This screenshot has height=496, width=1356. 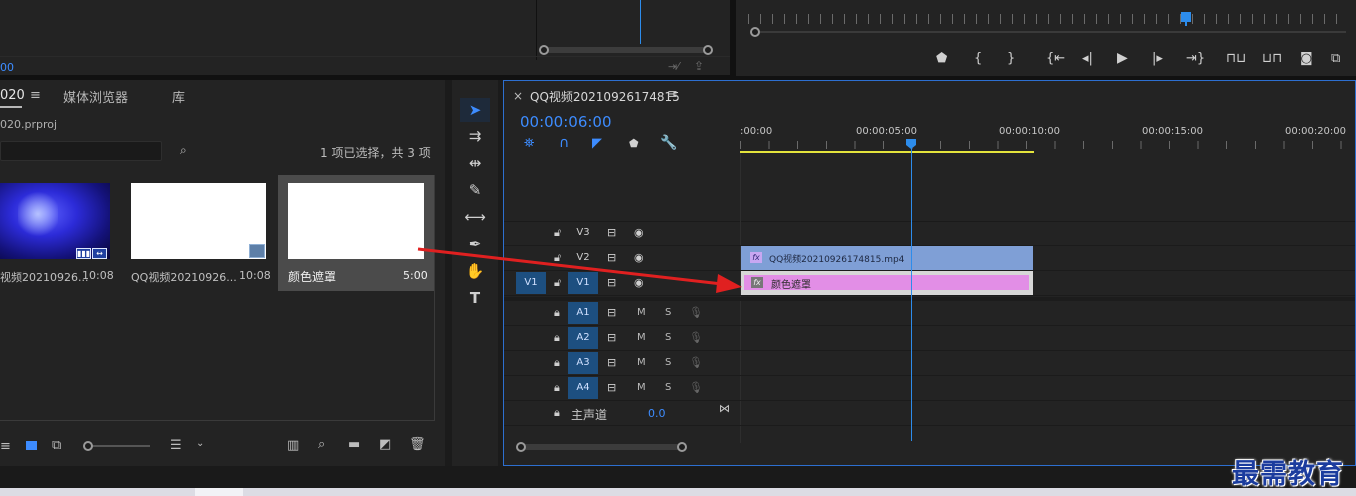 I want to click on watermark-logo: 最需教育, so click(x=1288, y=474).